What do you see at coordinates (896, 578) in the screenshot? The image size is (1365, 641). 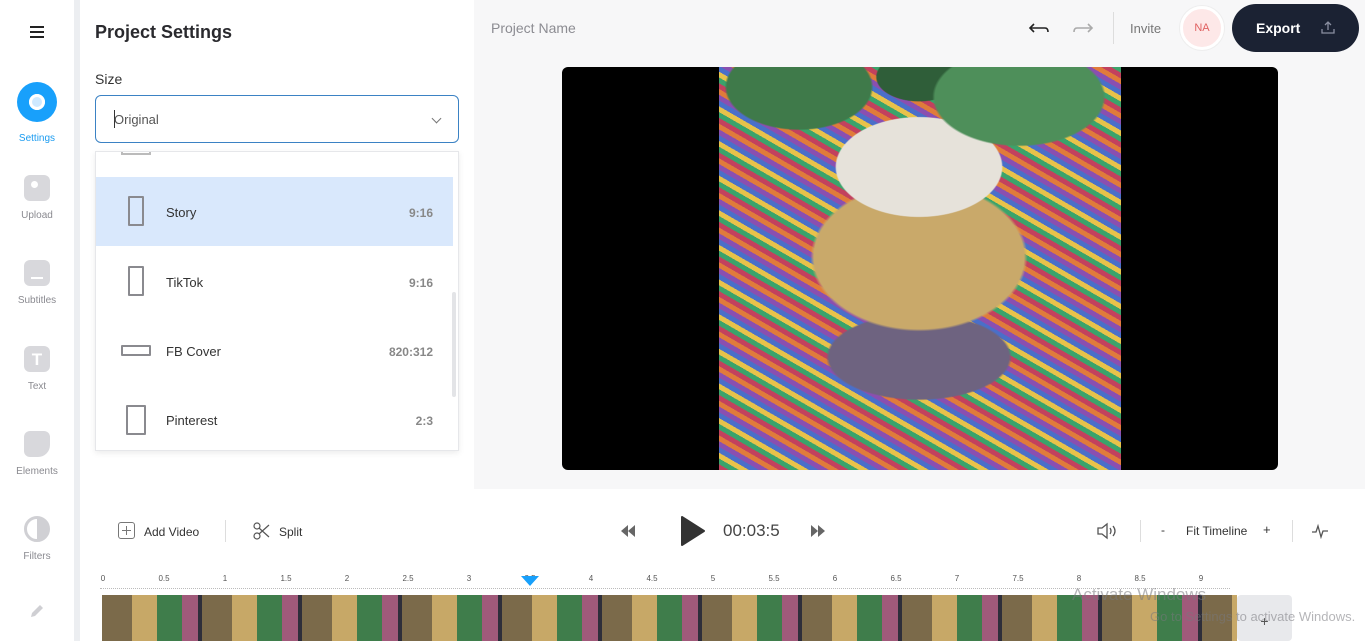 I see `ruler-tick-label: 6.5` at bounding box center [896, 578].